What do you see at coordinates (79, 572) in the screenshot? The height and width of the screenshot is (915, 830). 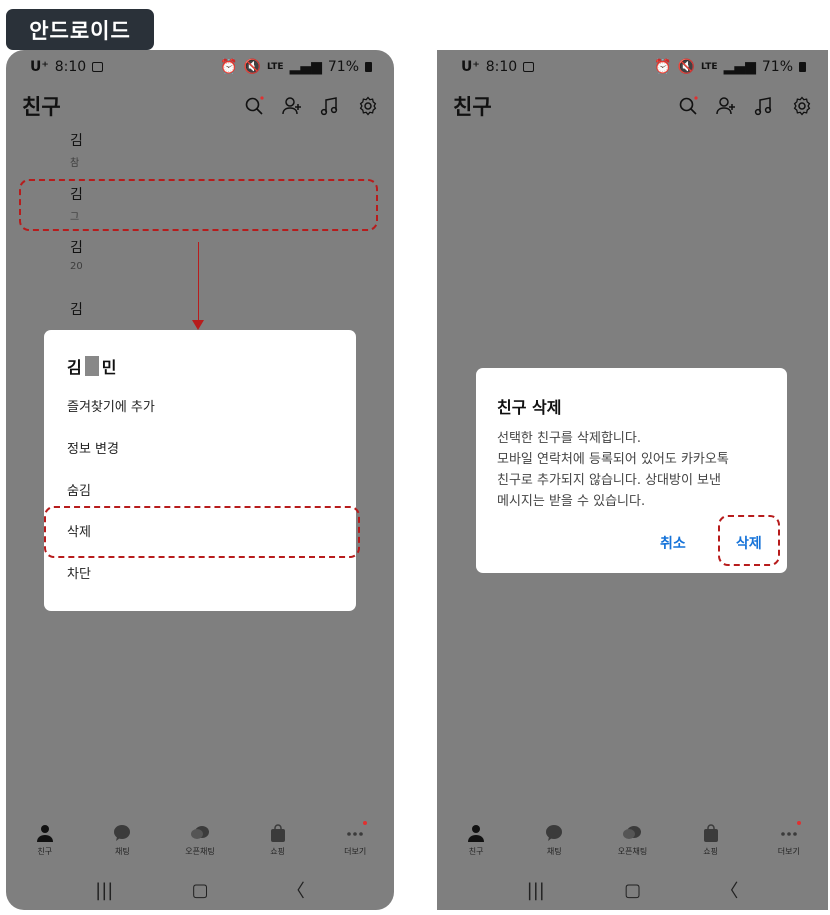 I see `menu-item-block: 차단` at bounding box center [79, 572].